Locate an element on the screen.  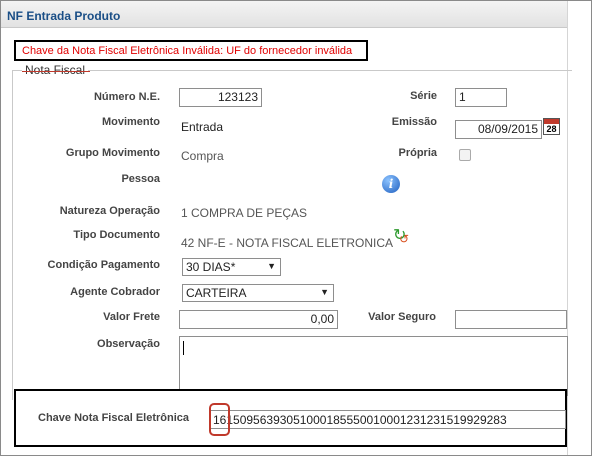
valor-seguro-input is located at coordinates (511, 319).